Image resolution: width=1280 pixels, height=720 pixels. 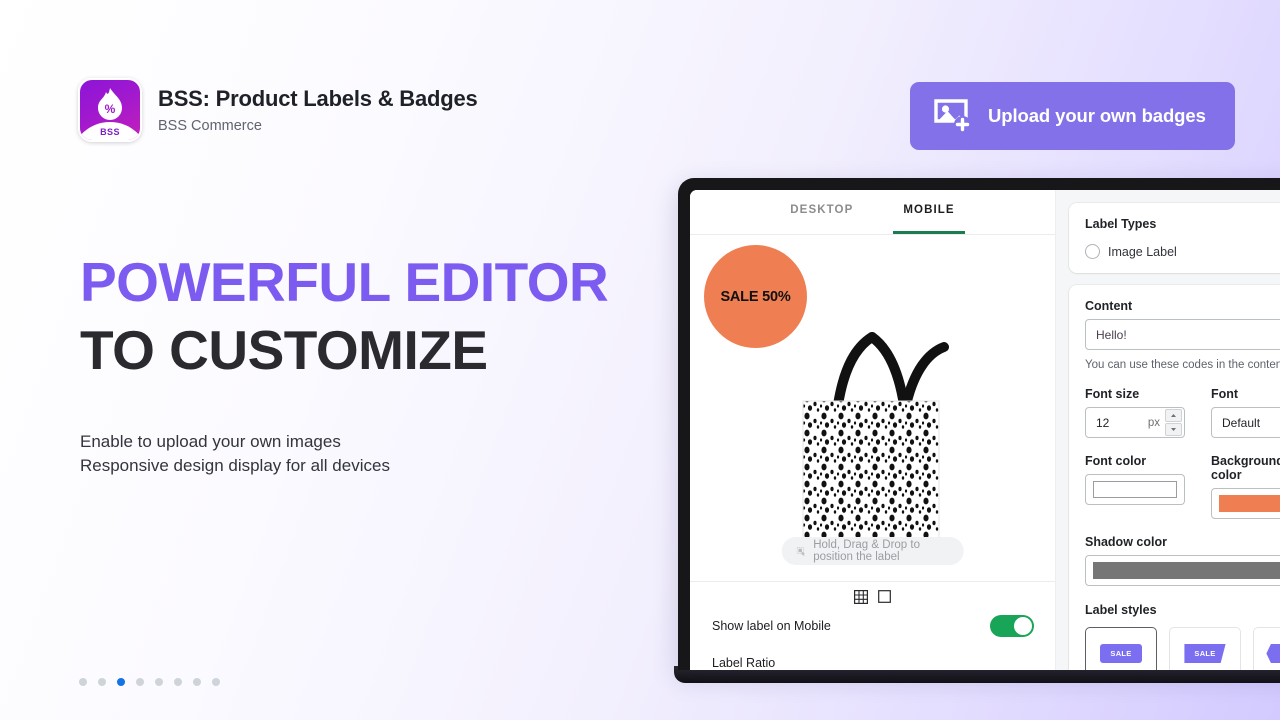 I want to click on font-color-picker, so click(x=1135, y=489).